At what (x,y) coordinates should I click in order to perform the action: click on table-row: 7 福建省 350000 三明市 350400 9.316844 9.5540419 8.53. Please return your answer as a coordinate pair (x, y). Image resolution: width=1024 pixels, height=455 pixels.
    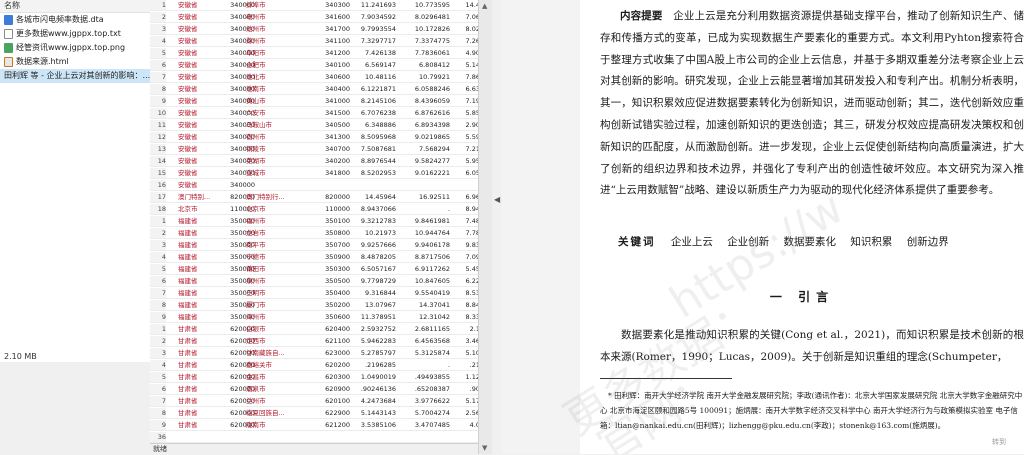
    Looking at the image, I should click on (314, 293).